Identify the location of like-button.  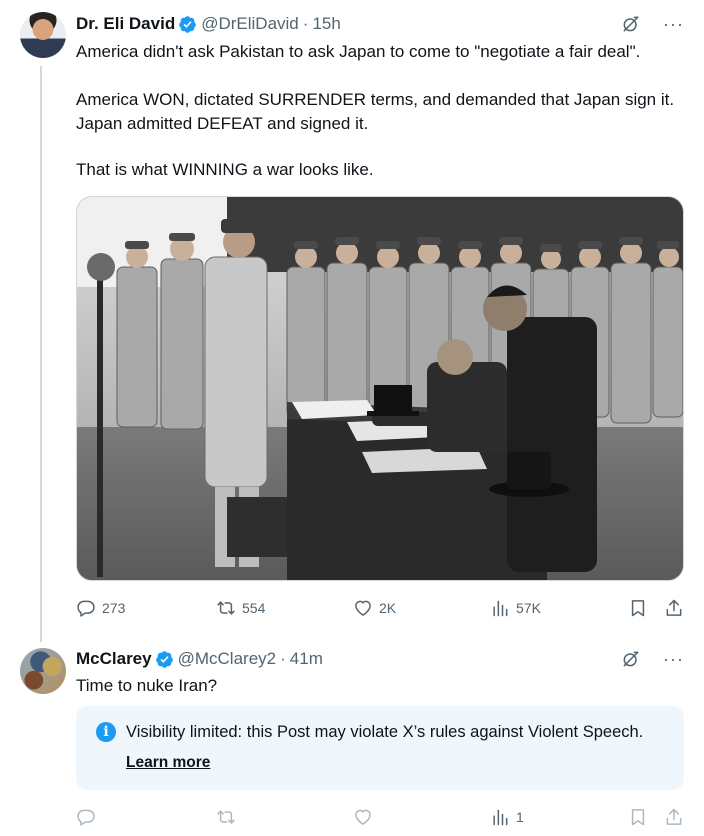
(363, 817).